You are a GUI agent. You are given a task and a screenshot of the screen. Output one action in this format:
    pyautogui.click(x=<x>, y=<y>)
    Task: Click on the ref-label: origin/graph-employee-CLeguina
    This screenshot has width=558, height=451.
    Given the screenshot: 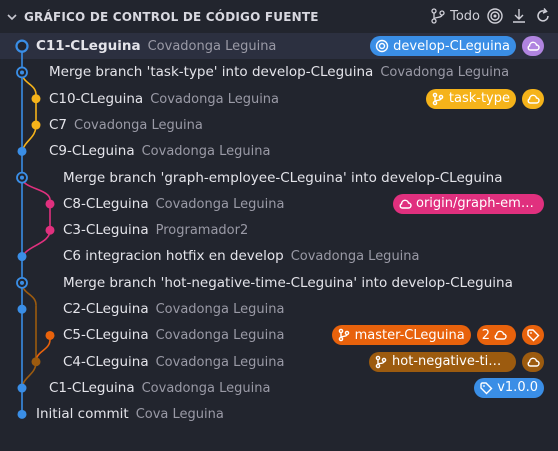 What is the action you would take?
    pyautogui.click(x=477, y=204)
    